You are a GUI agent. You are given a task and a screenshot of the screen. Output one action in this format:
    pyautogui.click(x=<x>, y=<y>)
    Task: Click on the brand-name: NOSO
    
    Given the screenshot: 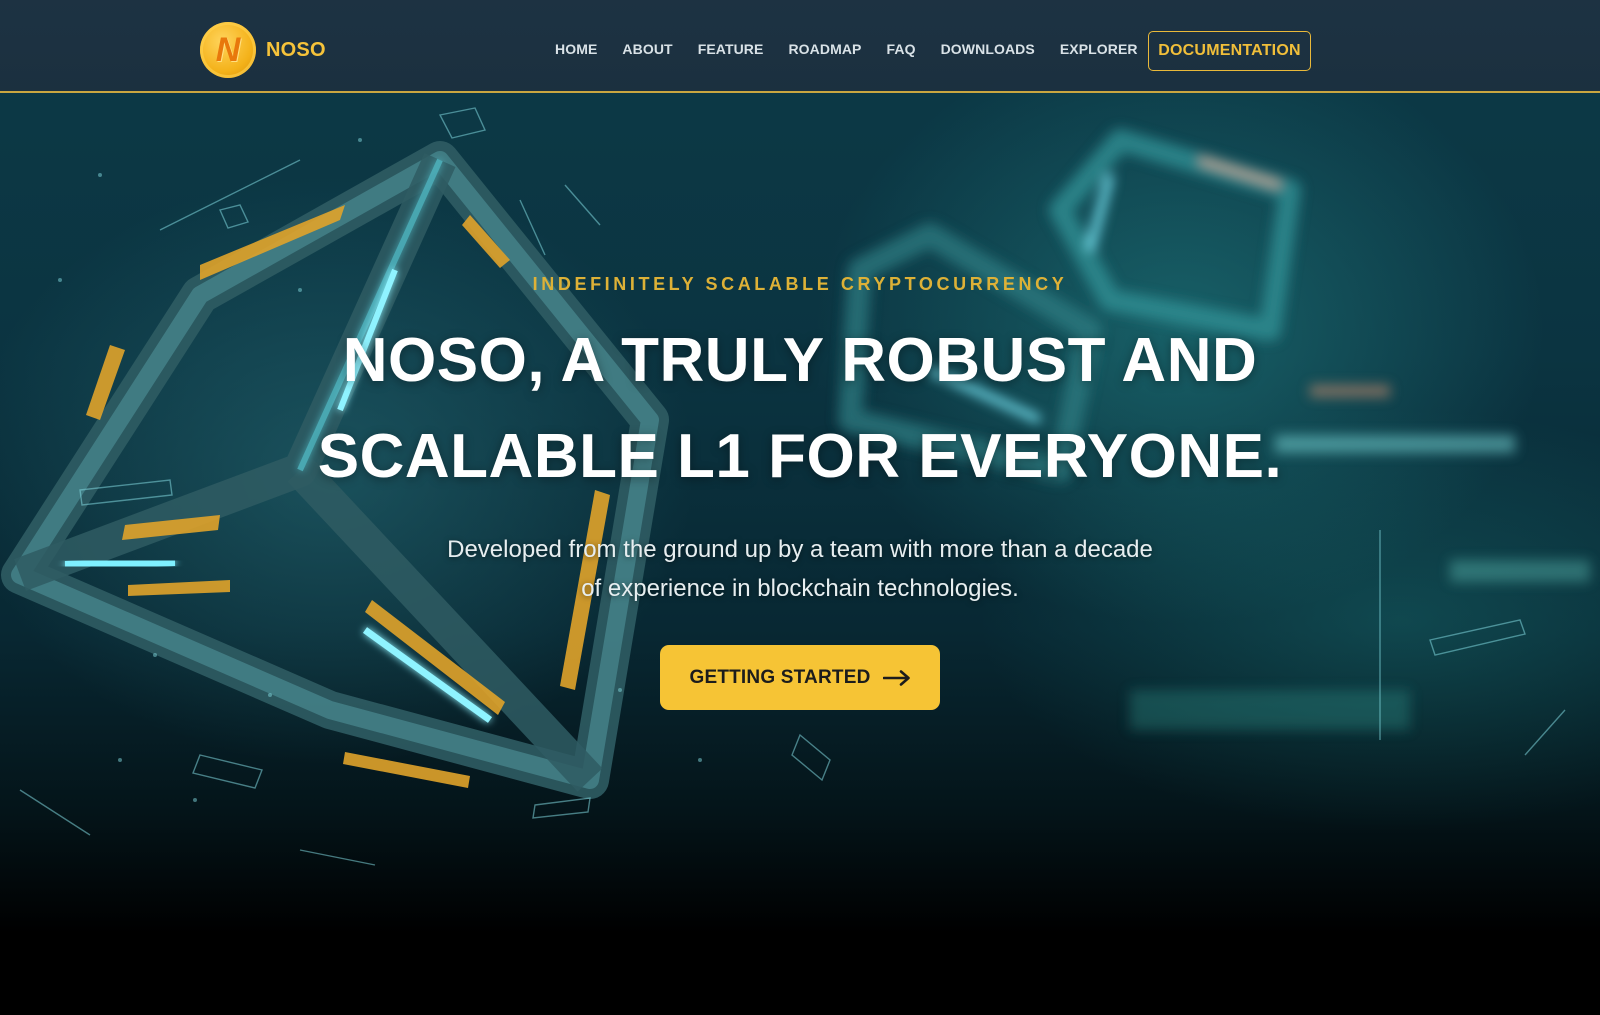 What is the action you would take?
    pyautogui.click(x=296, y=49)
    